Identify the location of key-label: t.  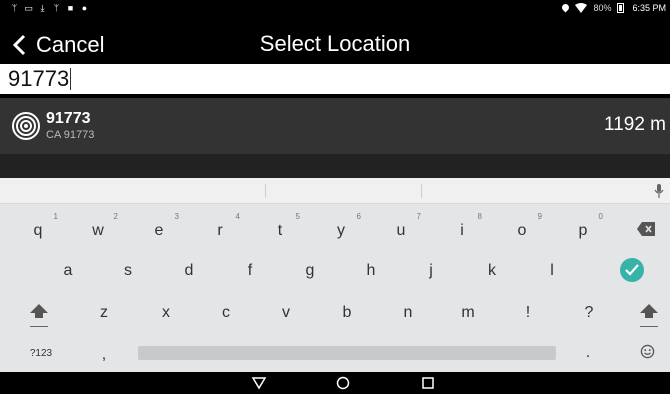
(280, 230).